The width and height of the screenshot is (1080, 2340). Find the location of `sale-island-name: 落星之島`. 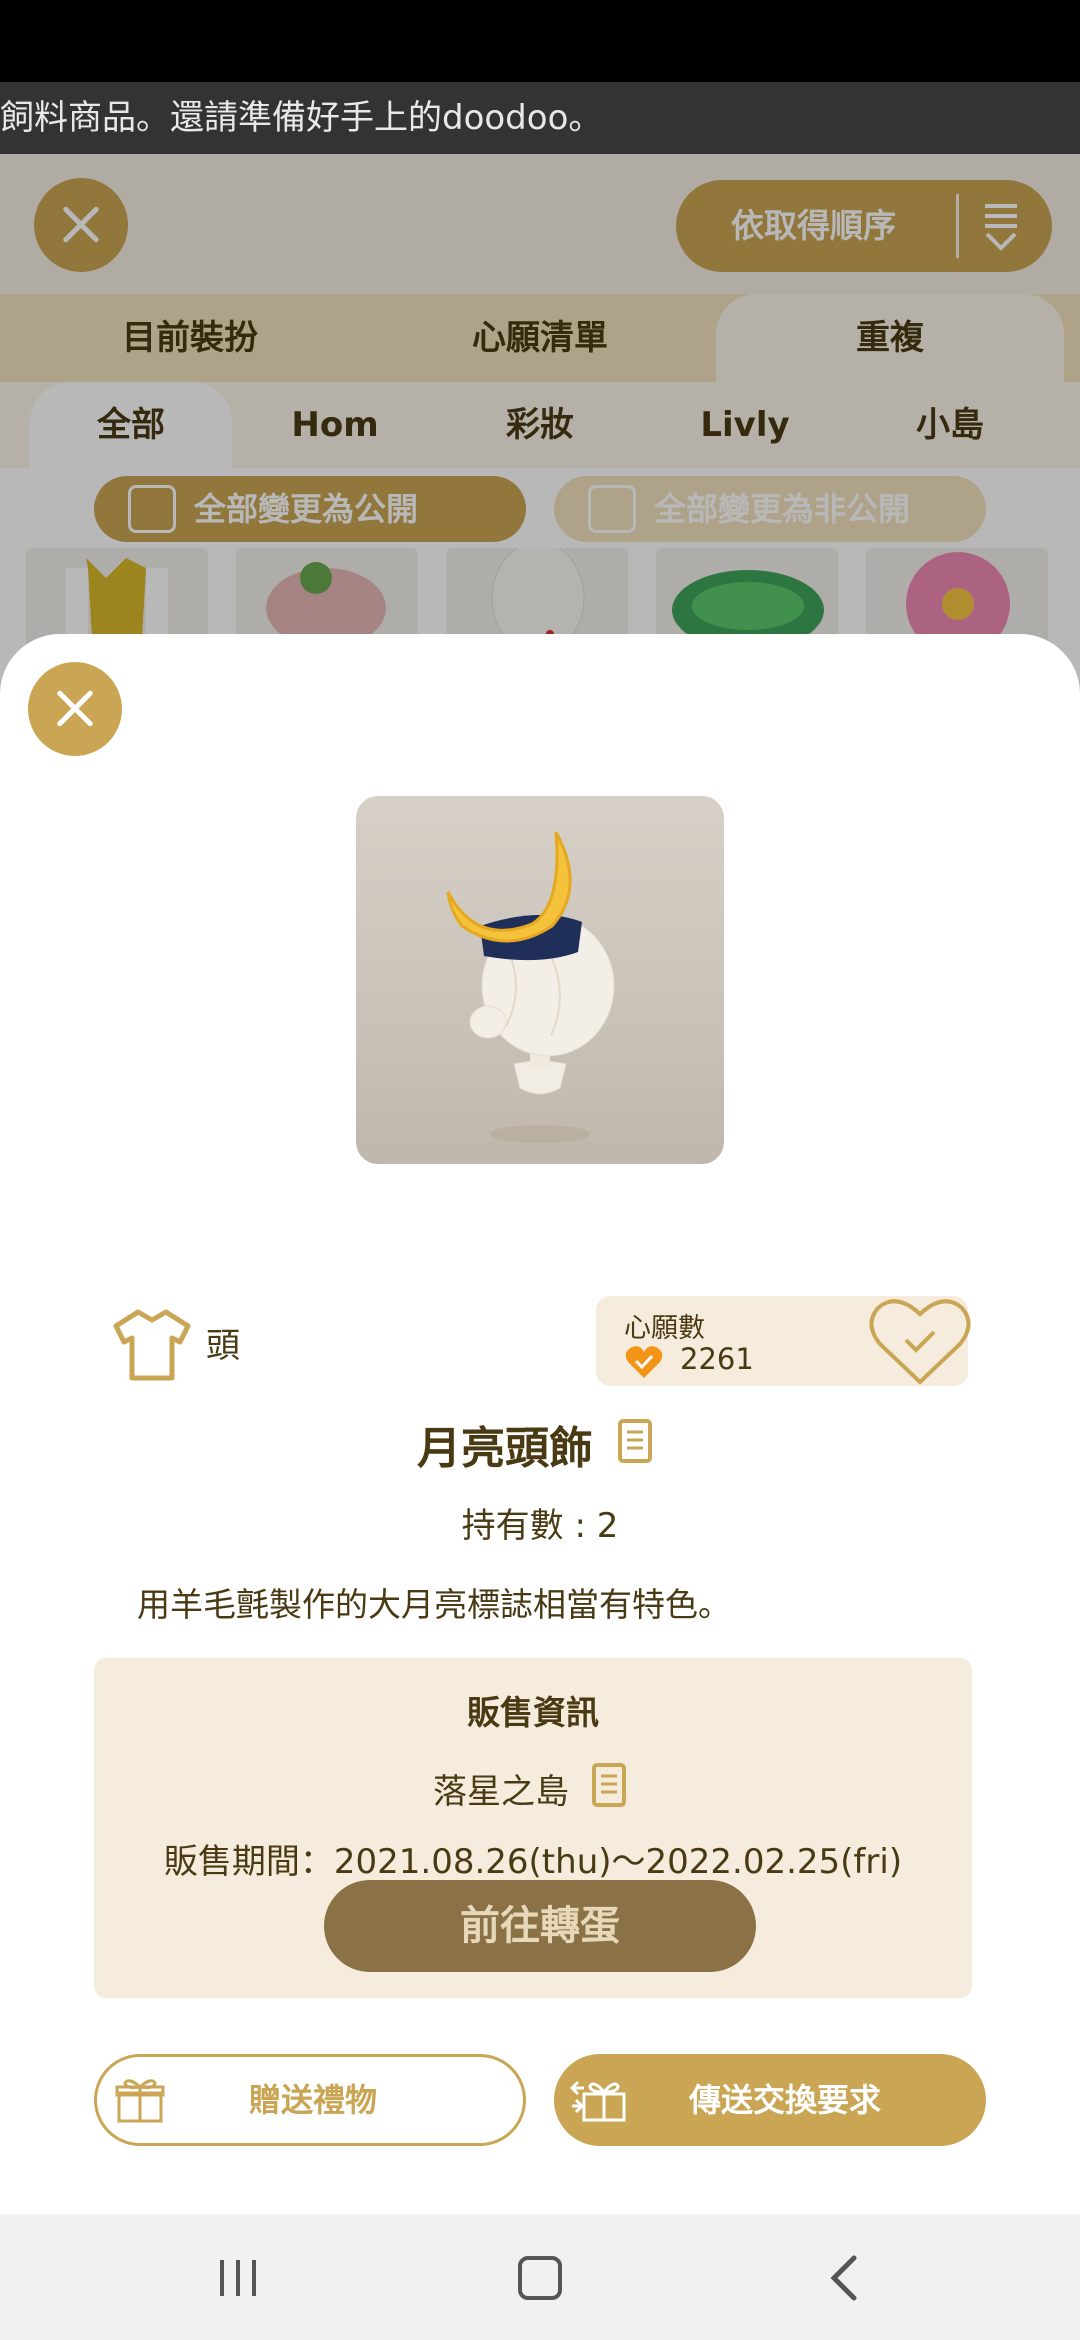

sale-island-name: 落星之島 is located at coordinates (501, 1792).